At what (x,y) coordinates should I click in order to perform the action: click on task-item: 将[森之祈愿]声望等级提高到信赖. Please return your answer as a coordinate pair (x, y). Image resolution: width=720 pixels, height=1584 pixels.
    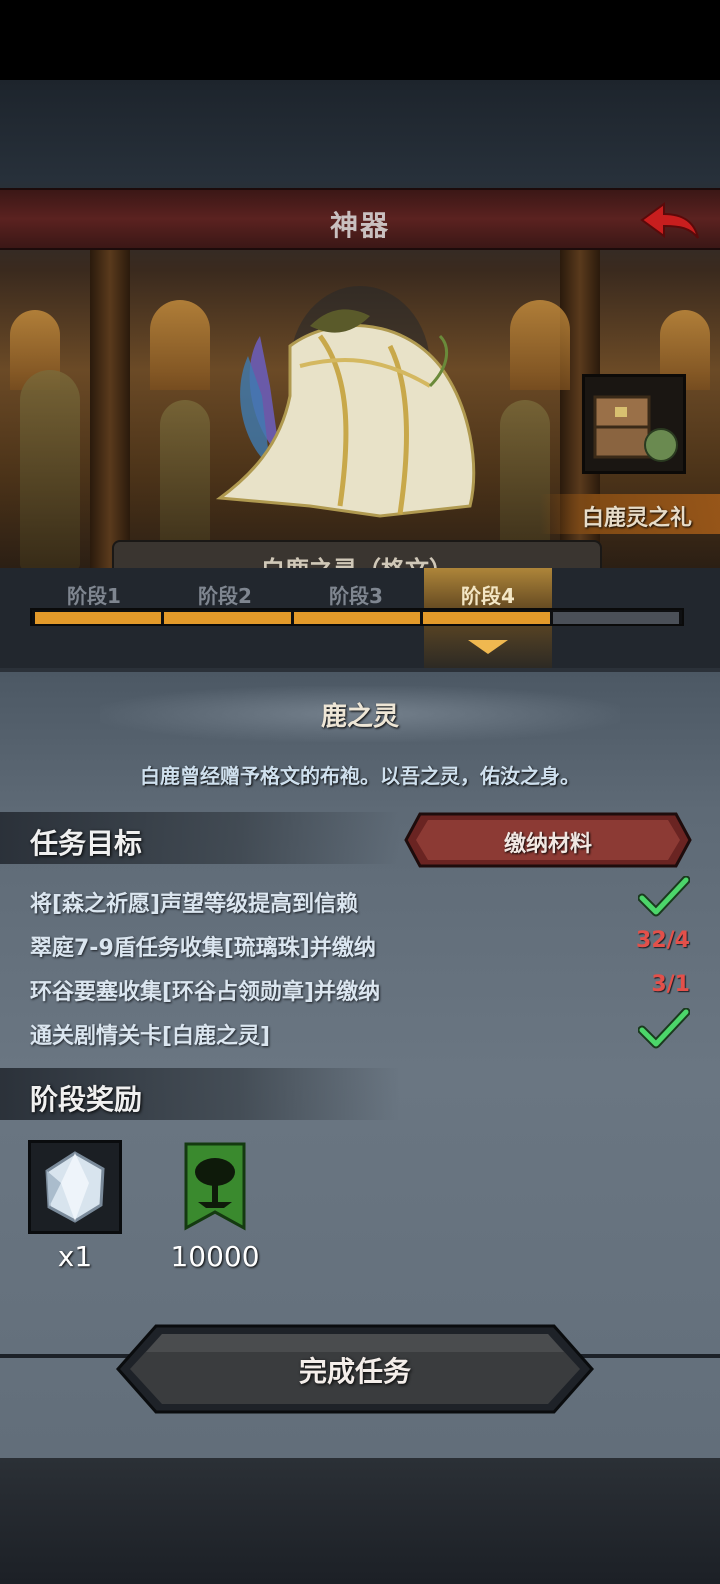
    Looking at the image, I should click on (360, 898).